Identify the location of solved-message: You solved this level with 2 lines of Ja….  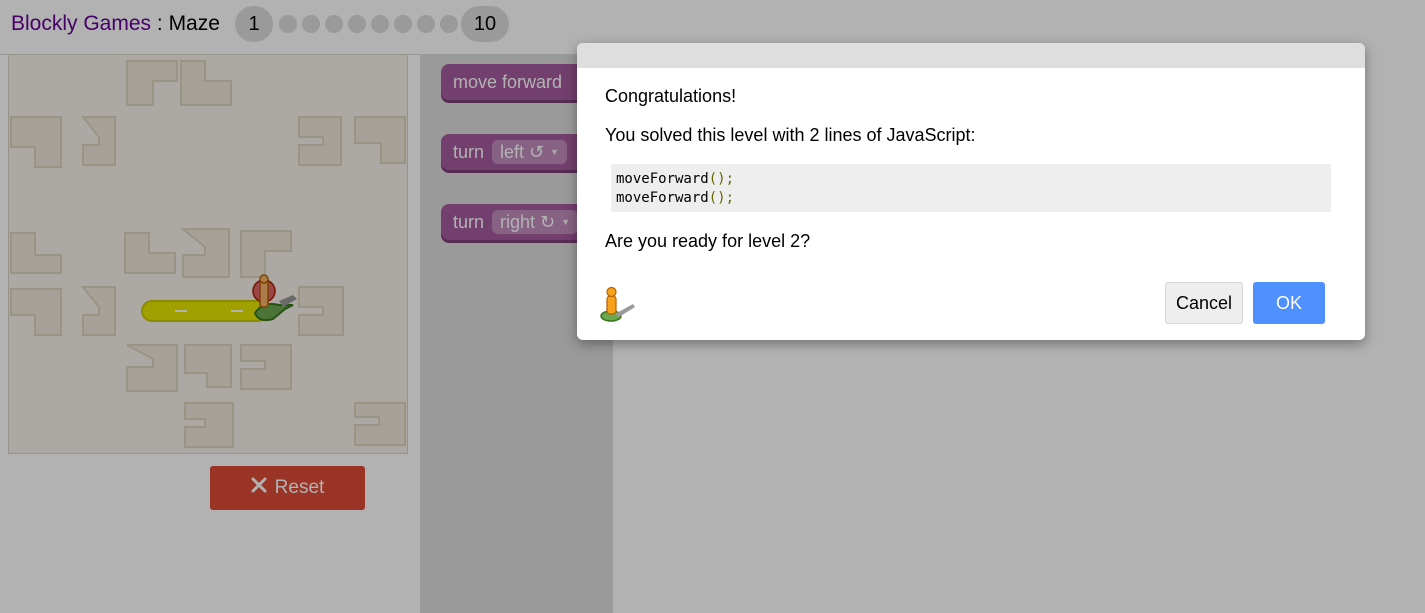
(790, 135).